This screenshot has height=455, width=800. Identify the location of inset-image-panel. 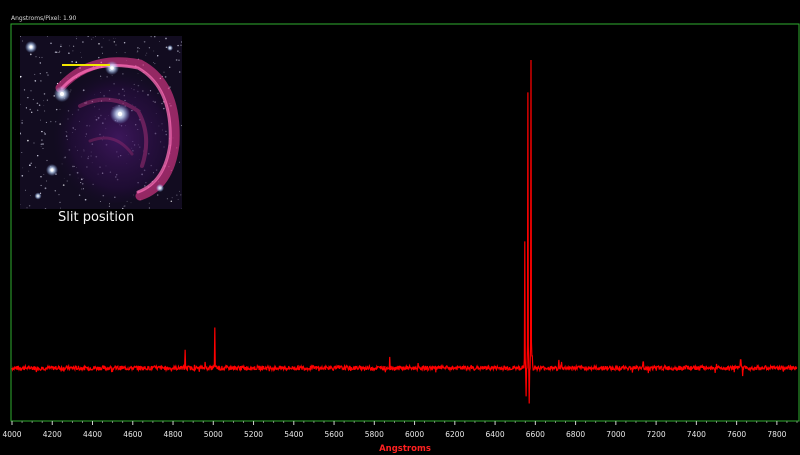
(101, 122).